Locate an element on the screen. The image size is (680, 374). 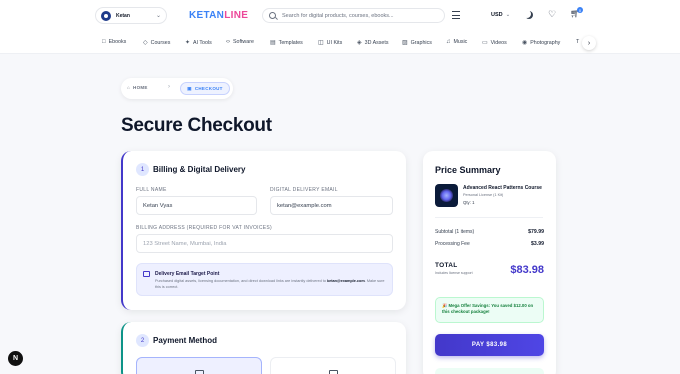
category-courses: ◇ Courses is located at coordinates (156, 43).